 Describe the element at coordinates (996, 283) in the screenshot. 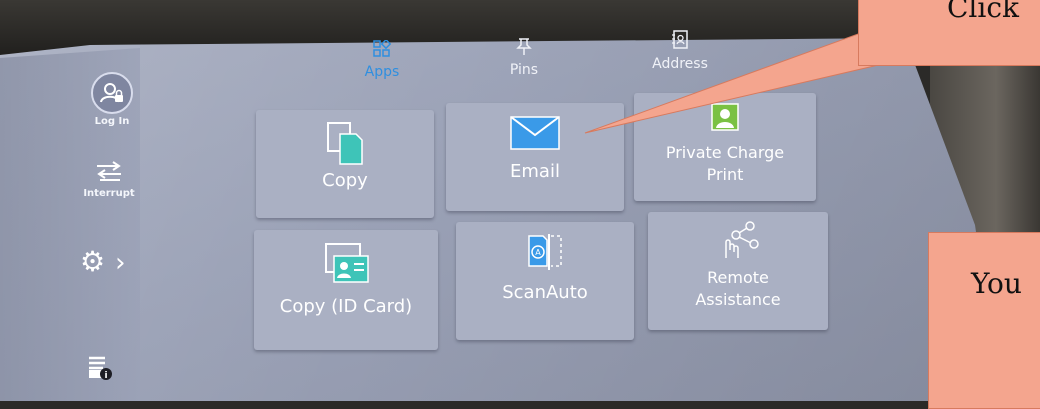

I see `callout-bottom-text: You` at that location.